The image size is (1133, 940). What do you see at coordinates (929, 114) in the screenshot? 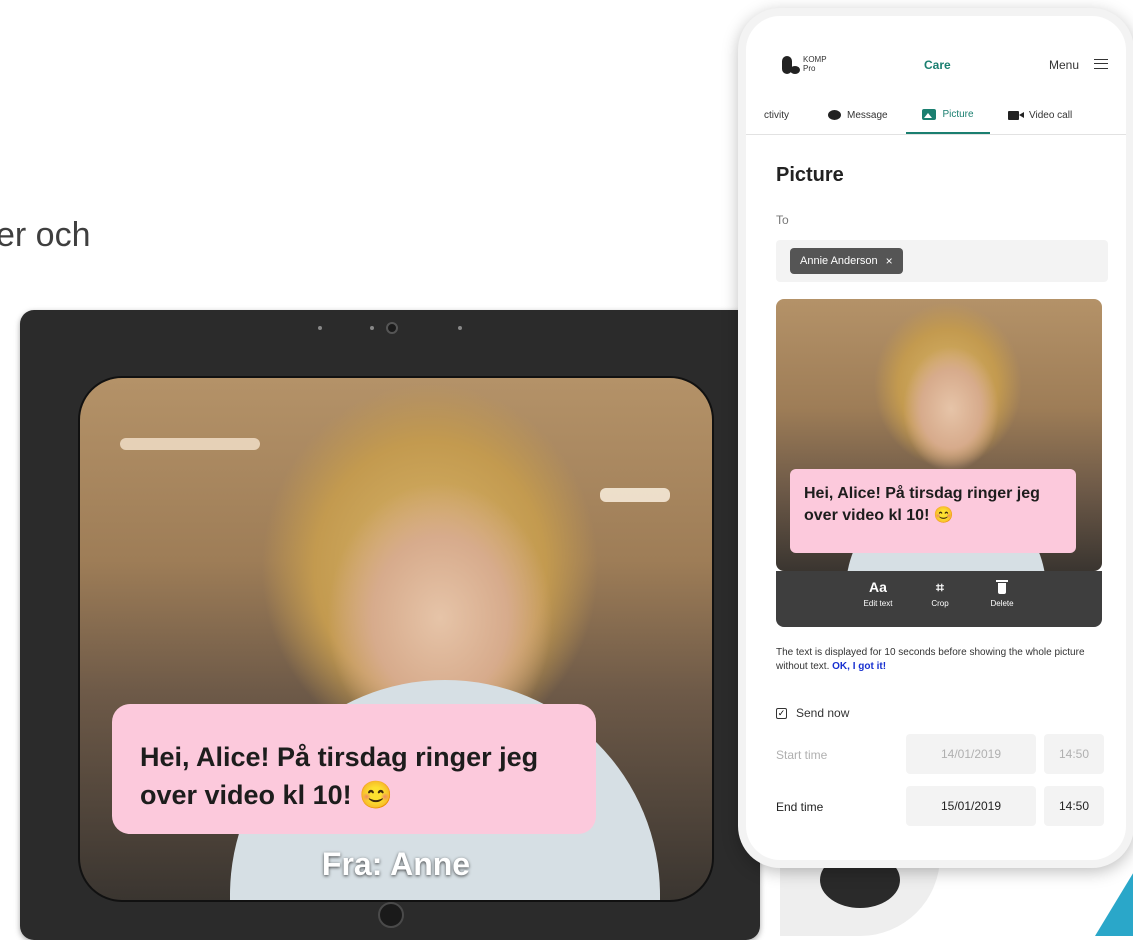
I see `image-icon` at bounding box center [929, 114].